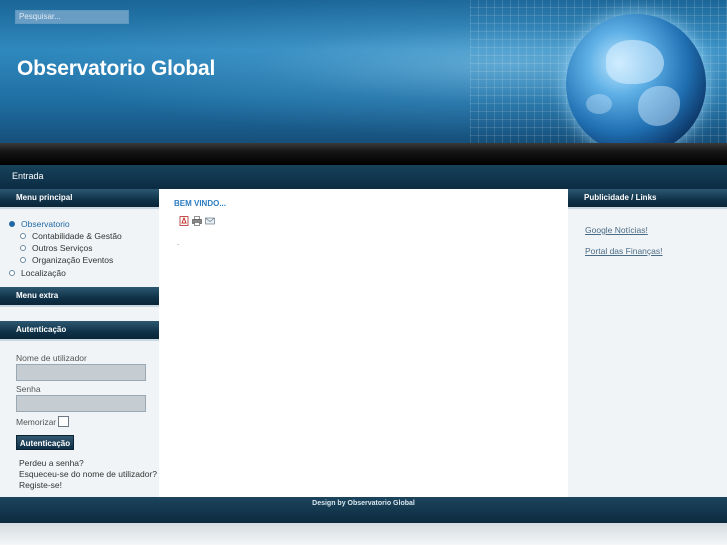 The image size is (727, 545). Describe the element at coordinates (66, 260) in the screenshot. I see `menu-item-organizacao-eventos: Organização Eventos` at that location.